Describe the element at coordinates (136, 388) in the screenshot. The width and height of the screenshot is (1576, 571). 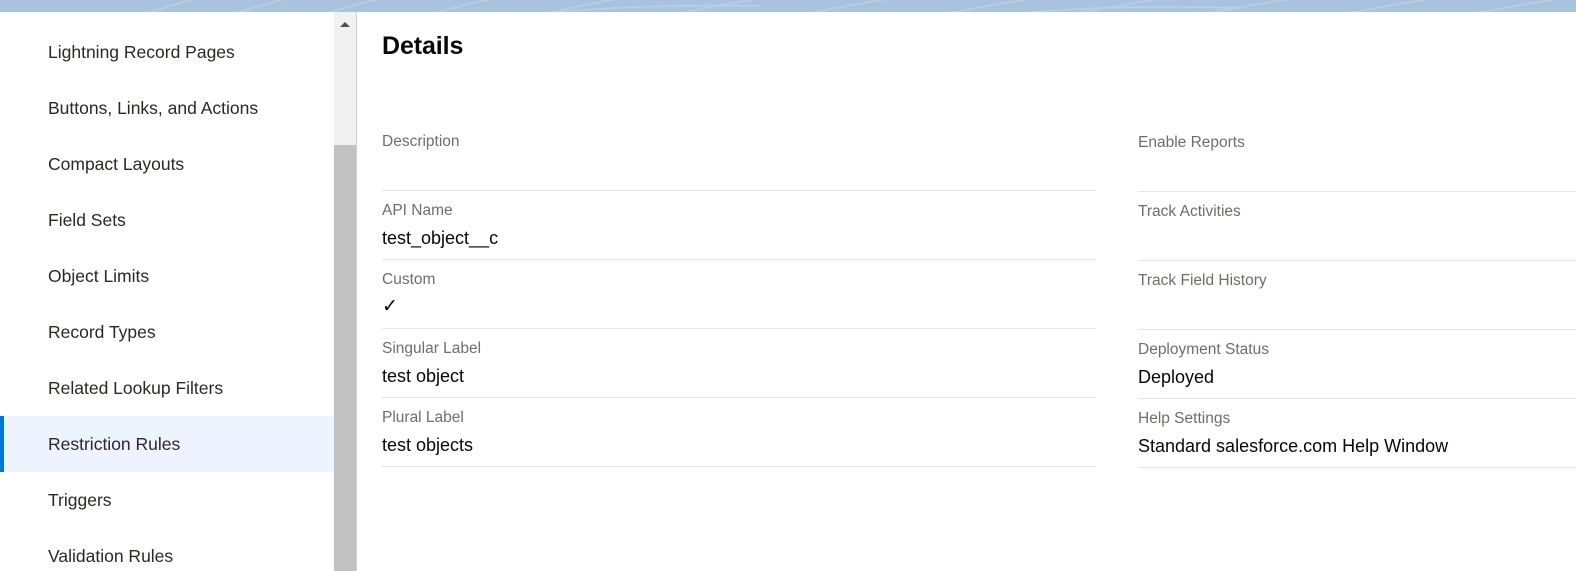
I see `sidebar-item-label: Related Lookup Filters` at that location.